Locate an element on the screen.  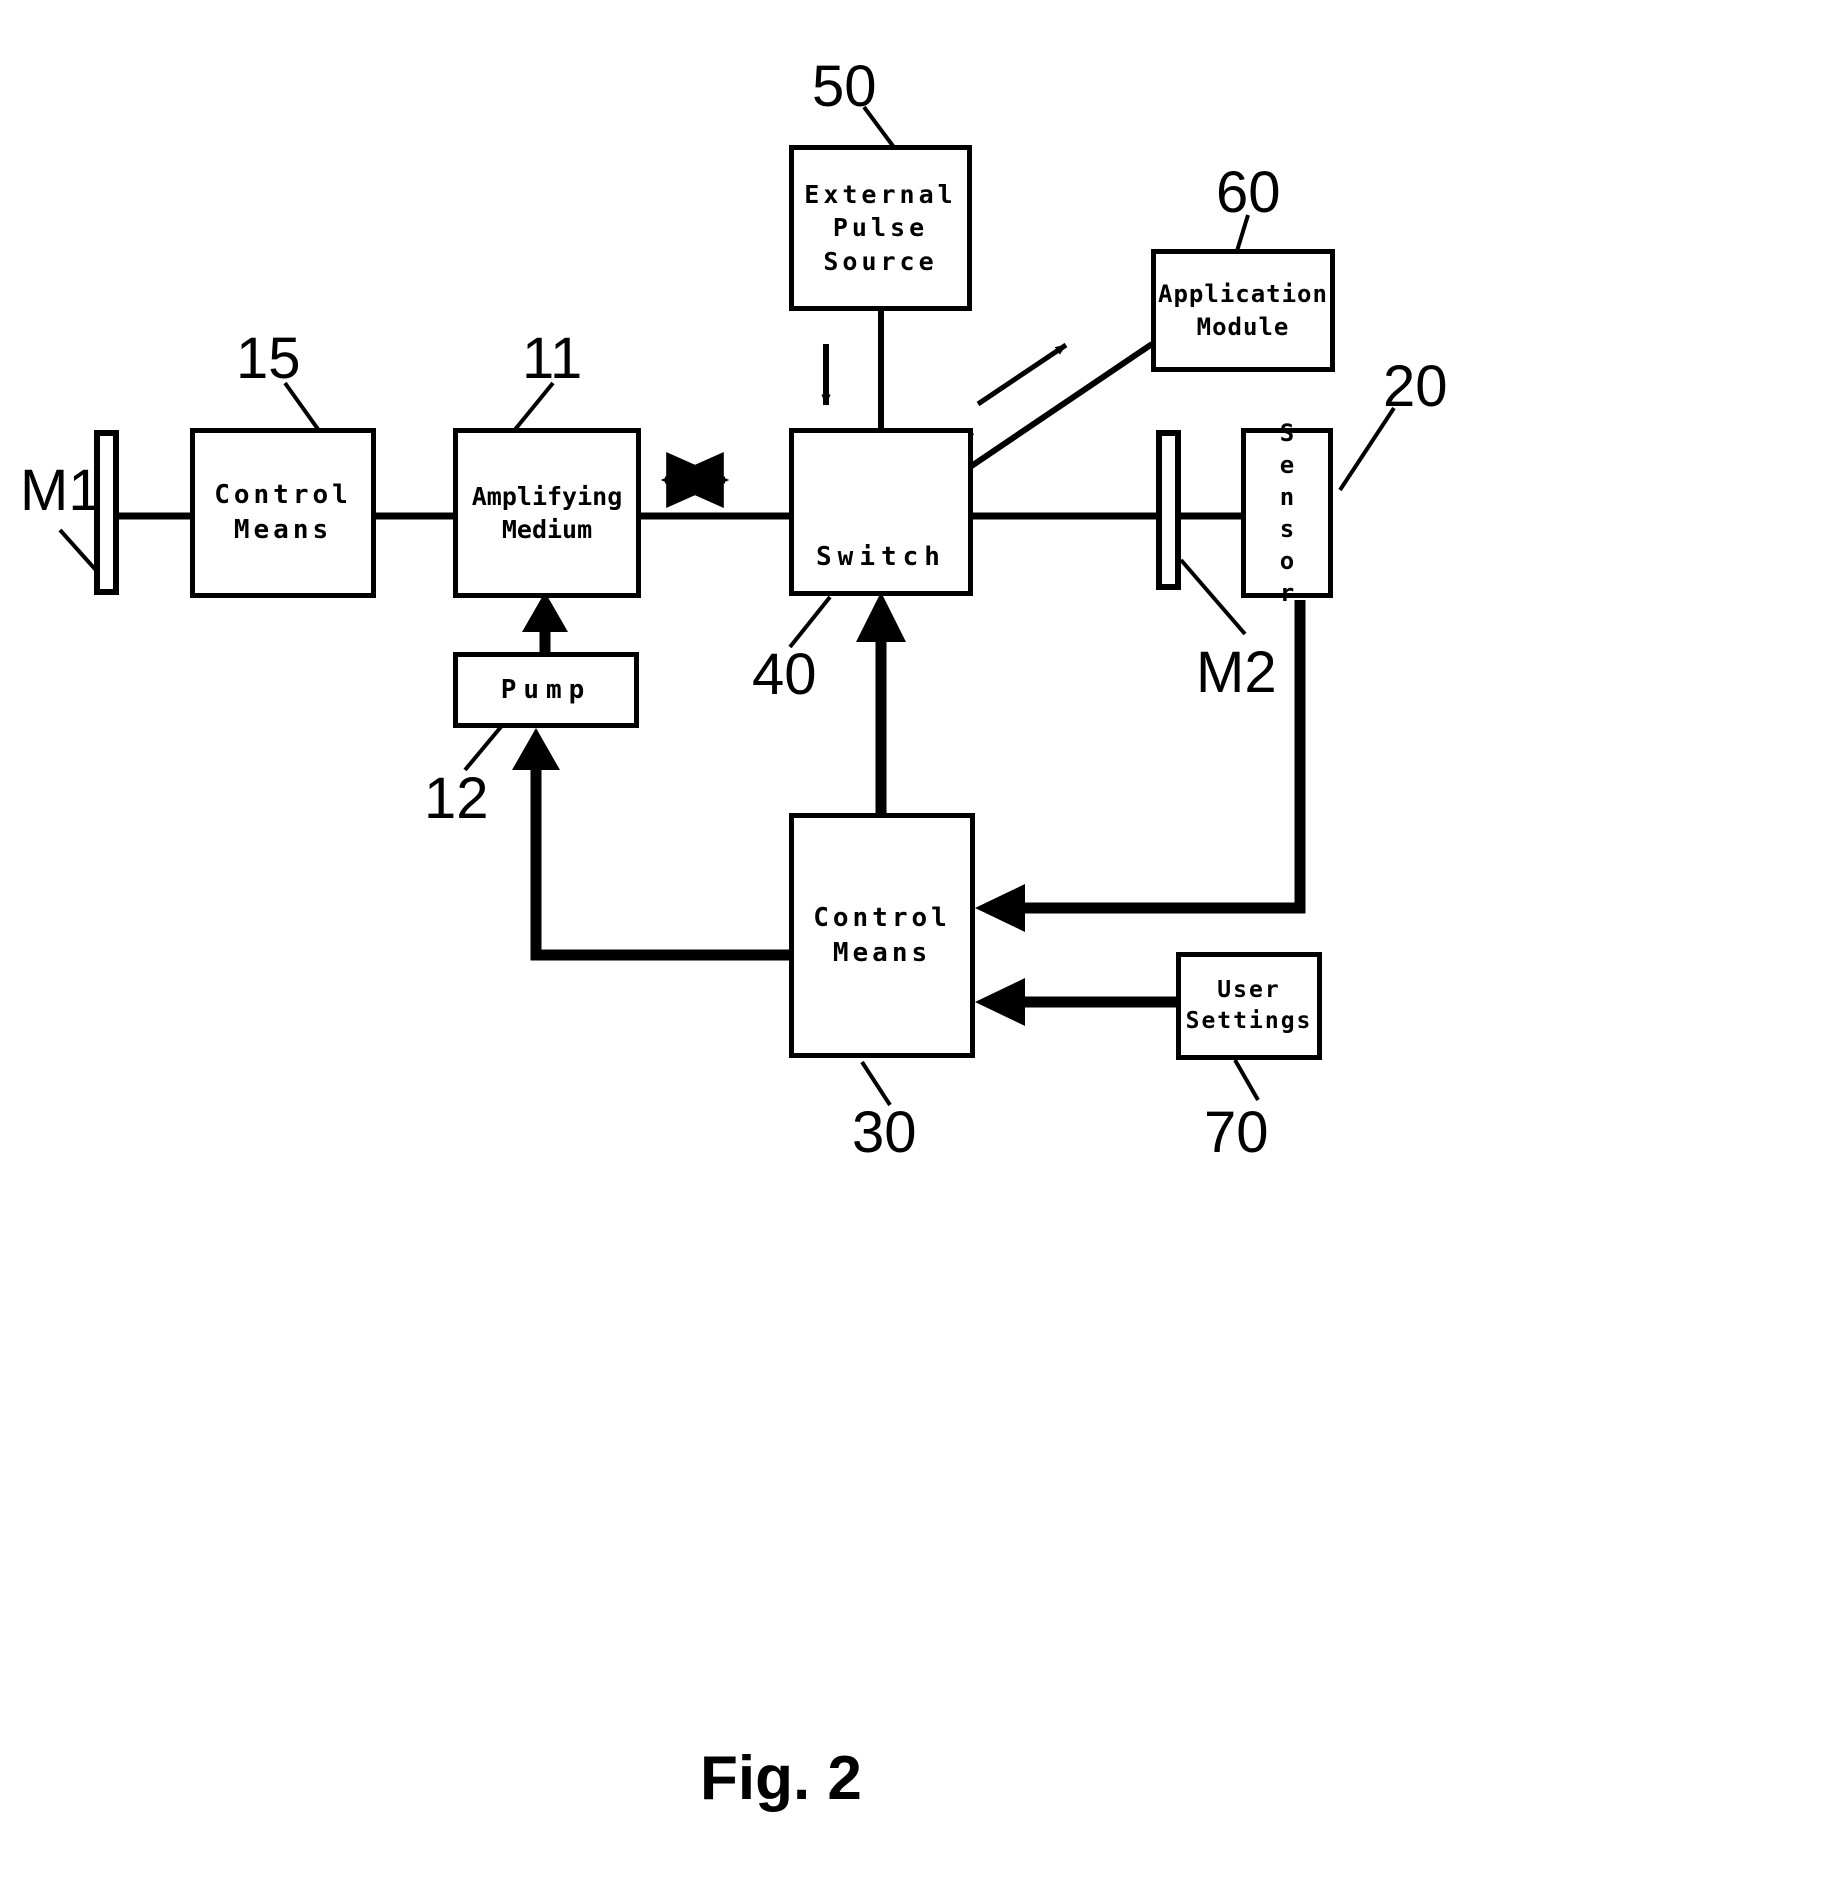
control-means-30-box: Control Means is located at coordinates (882, 935).